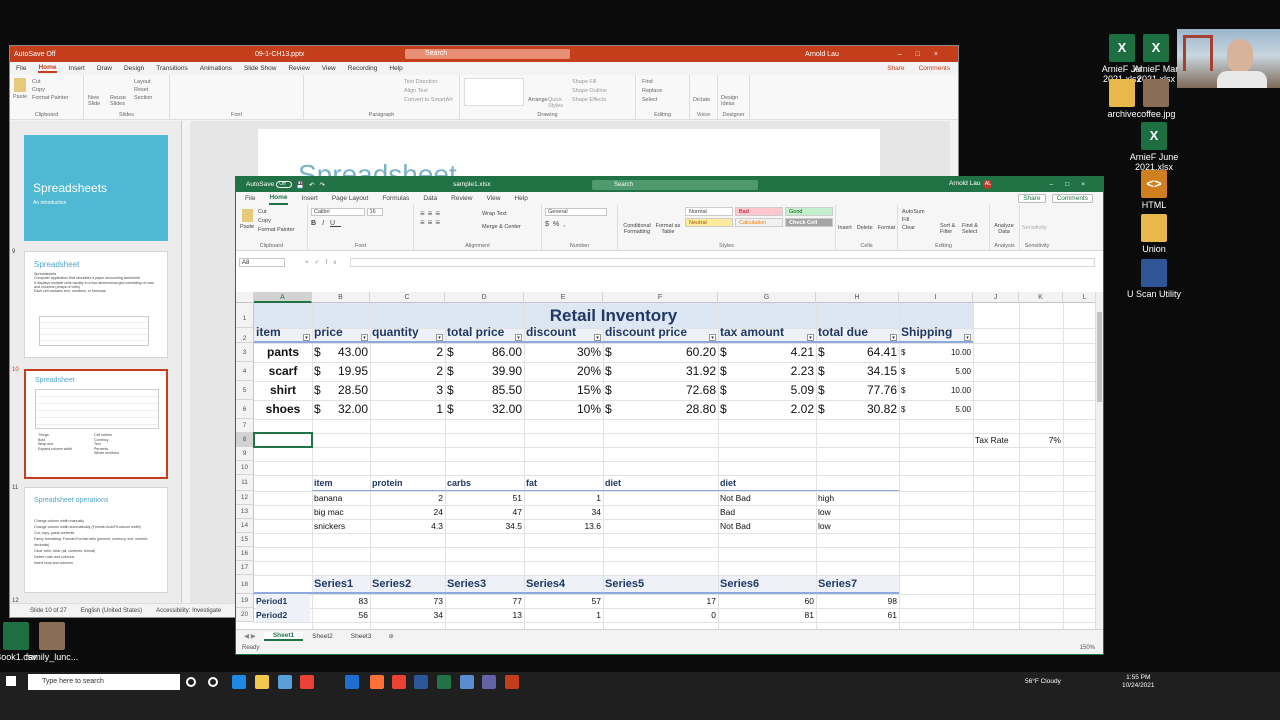 This screenshot has width=1280, height=720. I want to click on shipping-cell: 5.00, so click(936, 409).